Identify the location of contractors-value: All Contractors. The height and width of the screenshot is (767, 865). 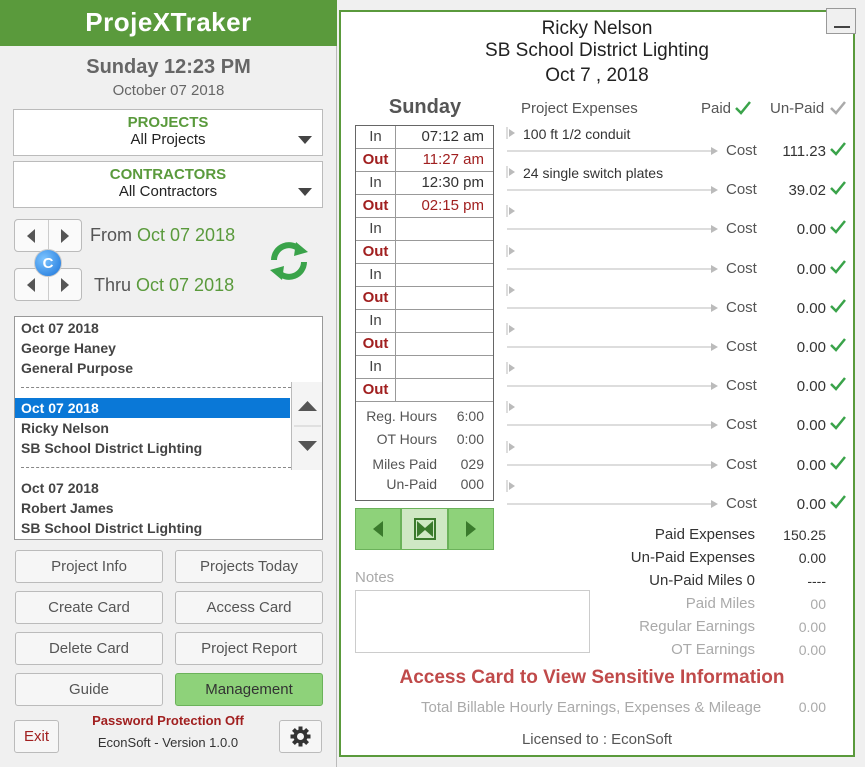
(168, 191).